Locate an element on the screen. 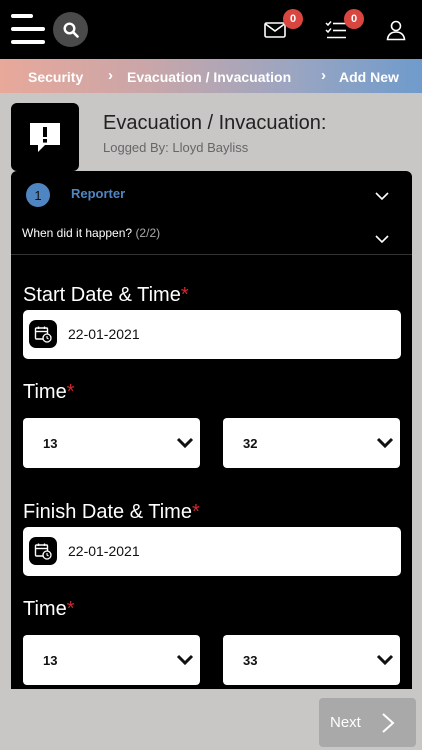 This screenshot has height=750, width=422. start-date-label: Start Date & Time* is located at coordinates (106, 295).